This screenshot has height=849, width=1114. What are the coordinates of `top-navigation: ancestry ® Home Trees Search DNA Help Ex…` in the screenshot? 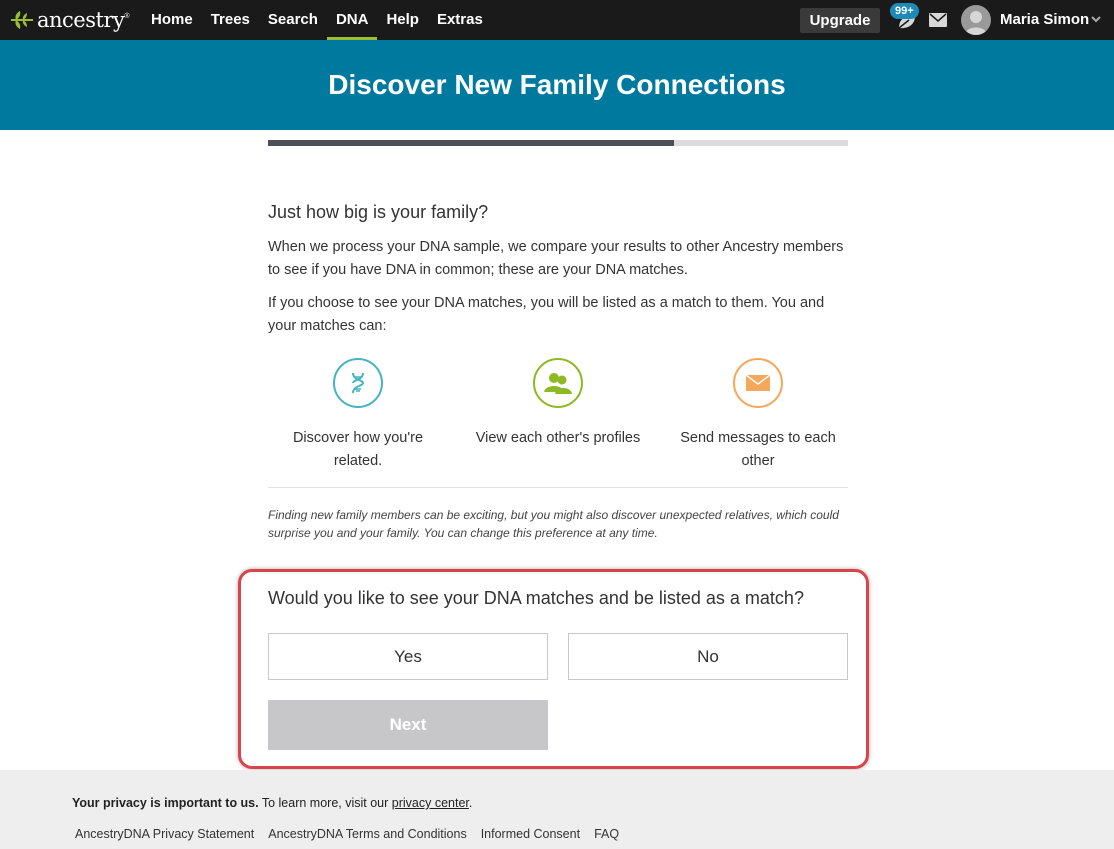 It's located at (557, 20).